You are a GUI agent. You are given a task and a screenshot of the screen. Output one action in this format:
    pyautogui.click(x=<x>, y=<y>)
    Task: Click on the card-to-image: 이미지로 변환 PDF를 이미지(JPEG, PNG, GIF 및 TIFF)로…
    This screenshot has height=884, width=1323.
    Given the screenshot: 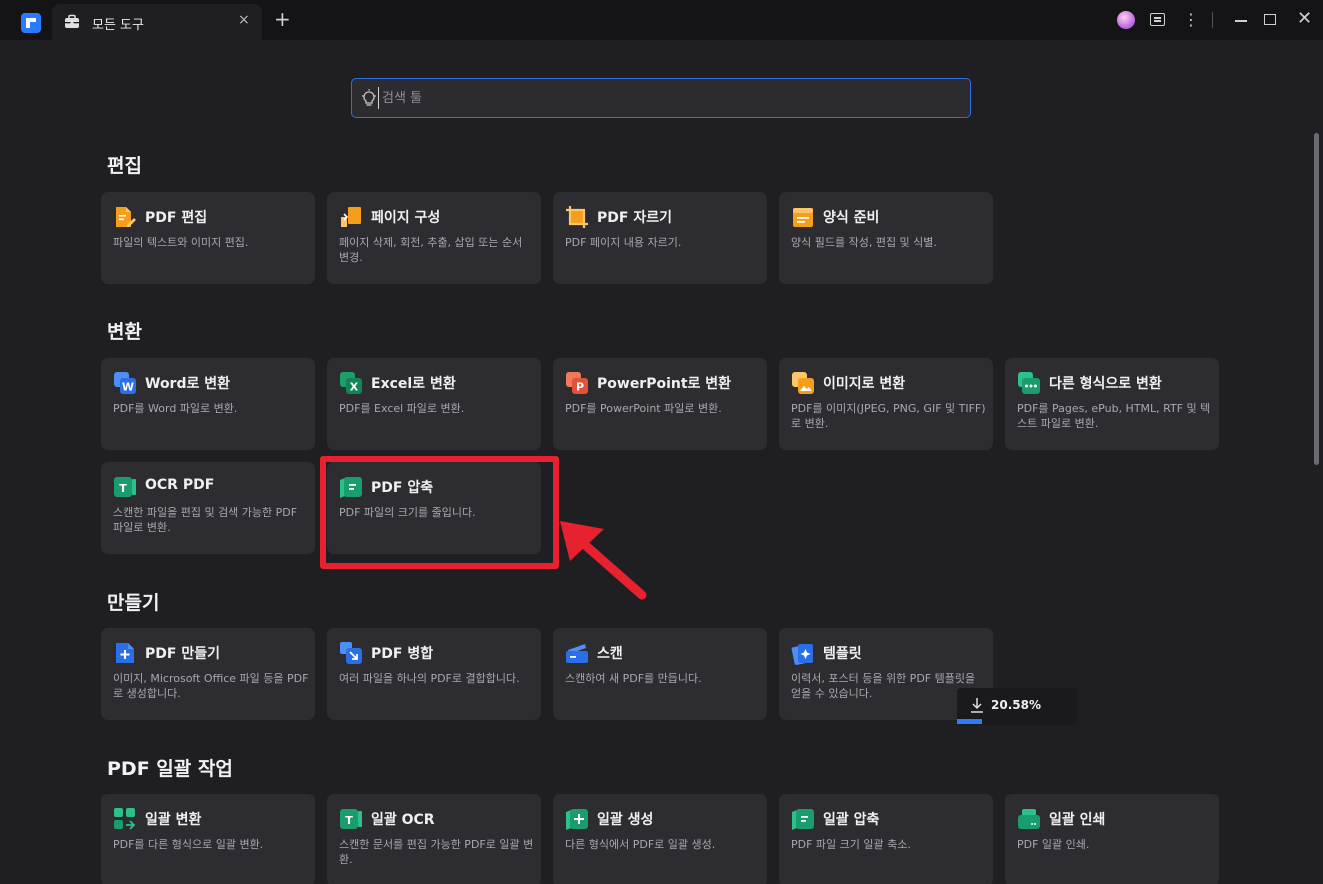 What is the action you would take?
    pyautogui.click(x=886, y=404)
    